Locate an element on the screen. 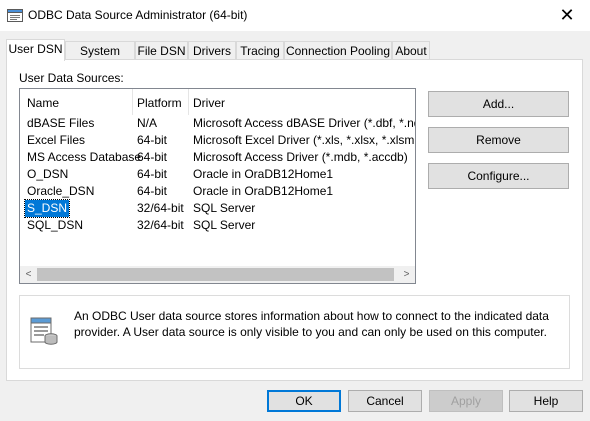 This screenshot has height=421, width=590. close-button: ✕ is located at coordinates (567, 15).